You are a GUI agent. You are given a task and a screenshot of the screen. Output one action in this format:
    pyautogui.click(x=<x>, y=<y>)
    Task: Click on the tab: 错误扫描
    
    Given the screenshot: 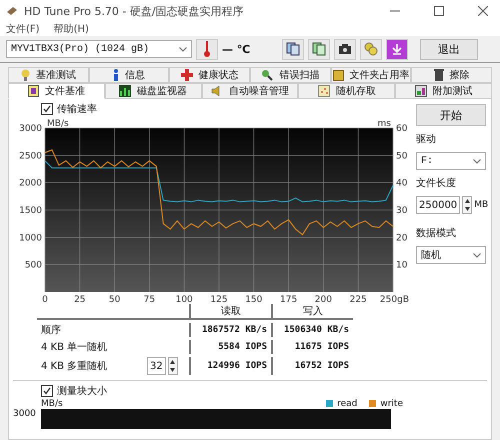 What is the action you would take?
    pyautogui.click(x=290, y=75)
    